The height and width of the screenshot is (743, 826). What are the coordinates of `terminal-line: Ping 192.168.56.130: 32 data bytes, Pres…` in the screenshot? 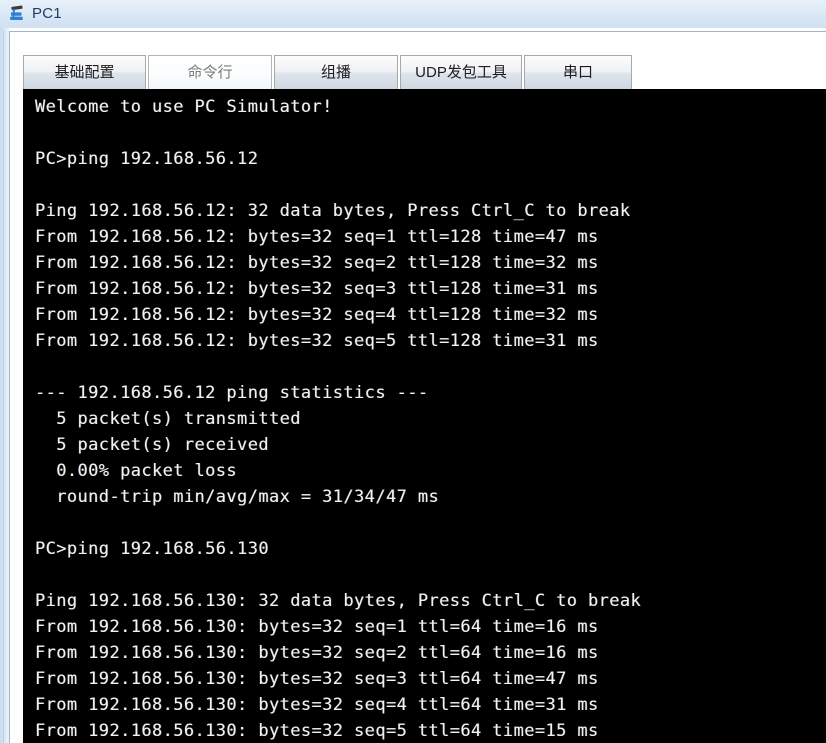 It's located at (338, 601).